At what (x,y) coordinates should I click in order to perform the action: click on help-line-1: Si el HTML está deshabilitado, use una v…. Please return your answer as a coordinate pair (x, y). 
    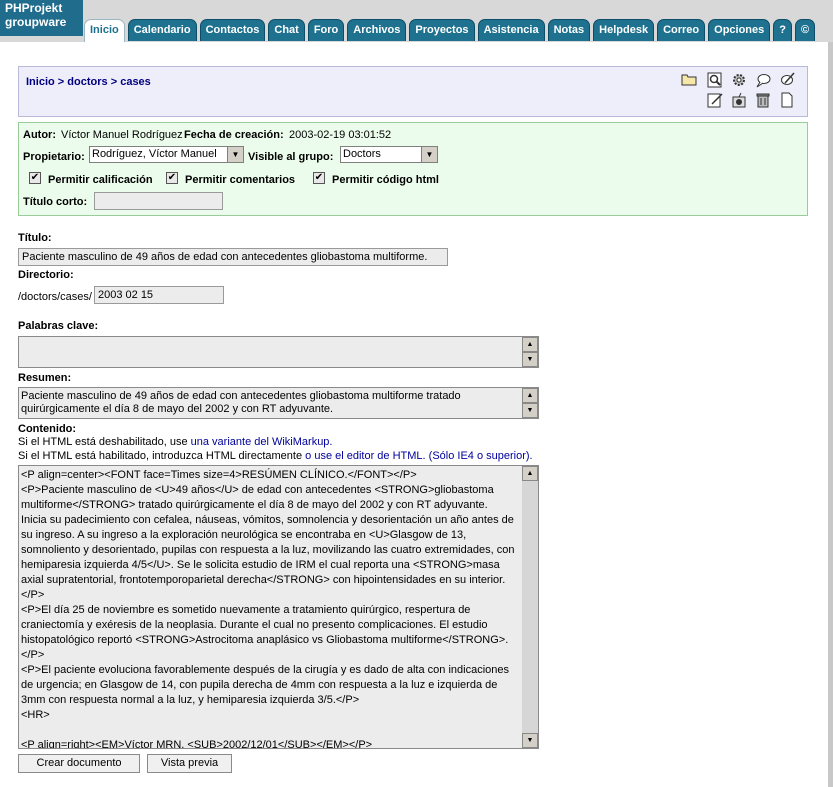
    Looking at the image, I should click on (175, 442).